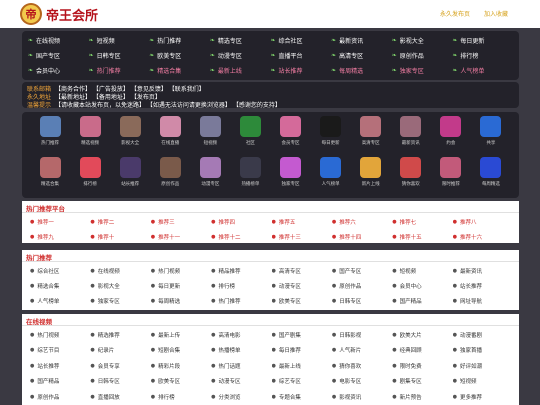  I want to click on app-tile: 人气榜单, so click(331, 175).